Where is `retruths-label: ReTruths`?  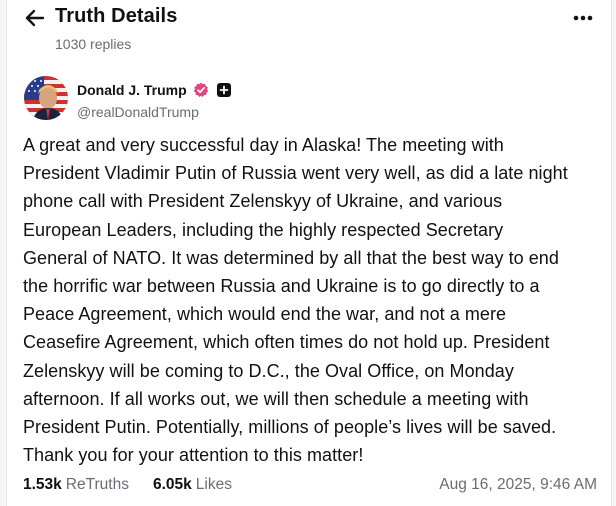 retruths-label: ReTruths is located at coordinates (97, 484).